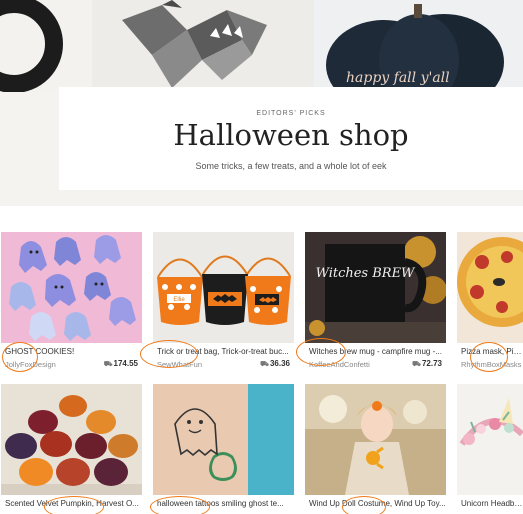 This screenshot has height=514, width=523. I want to click on wolf-head-image, so click(203, 46).